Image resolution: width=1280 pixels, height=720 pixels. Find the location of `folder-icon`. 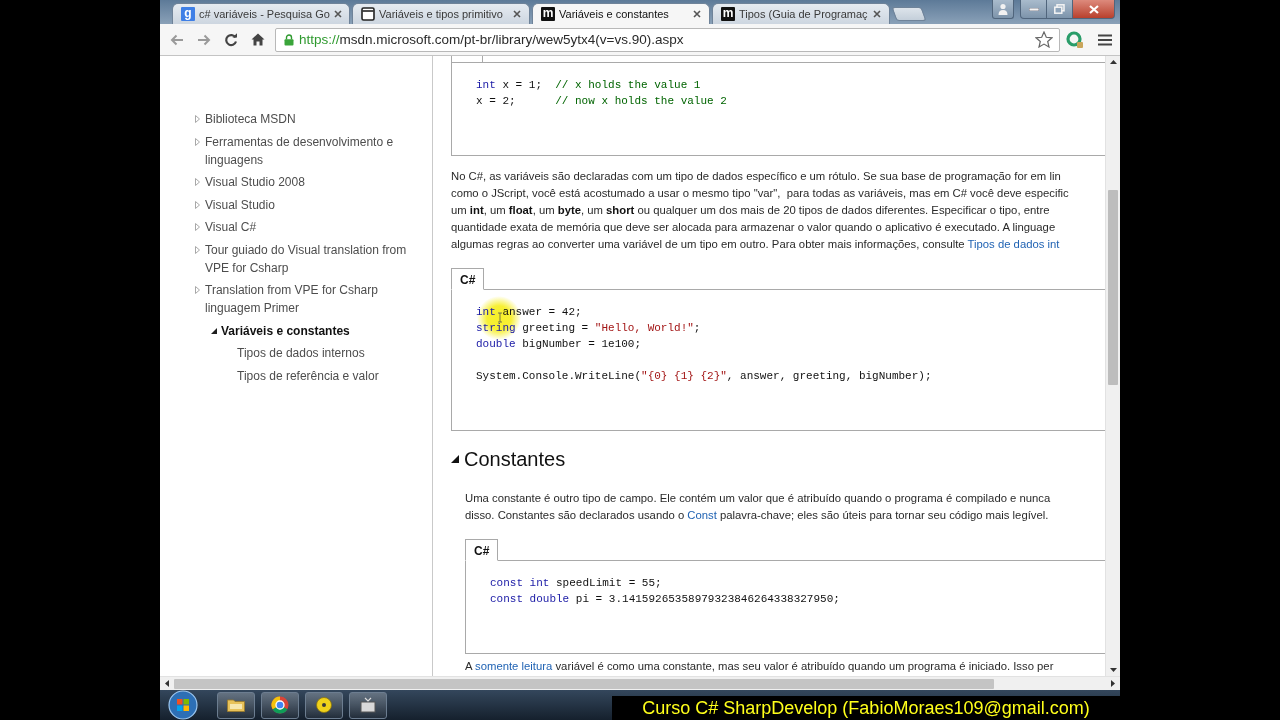

folder-icon is located at coordinates (236, 705).